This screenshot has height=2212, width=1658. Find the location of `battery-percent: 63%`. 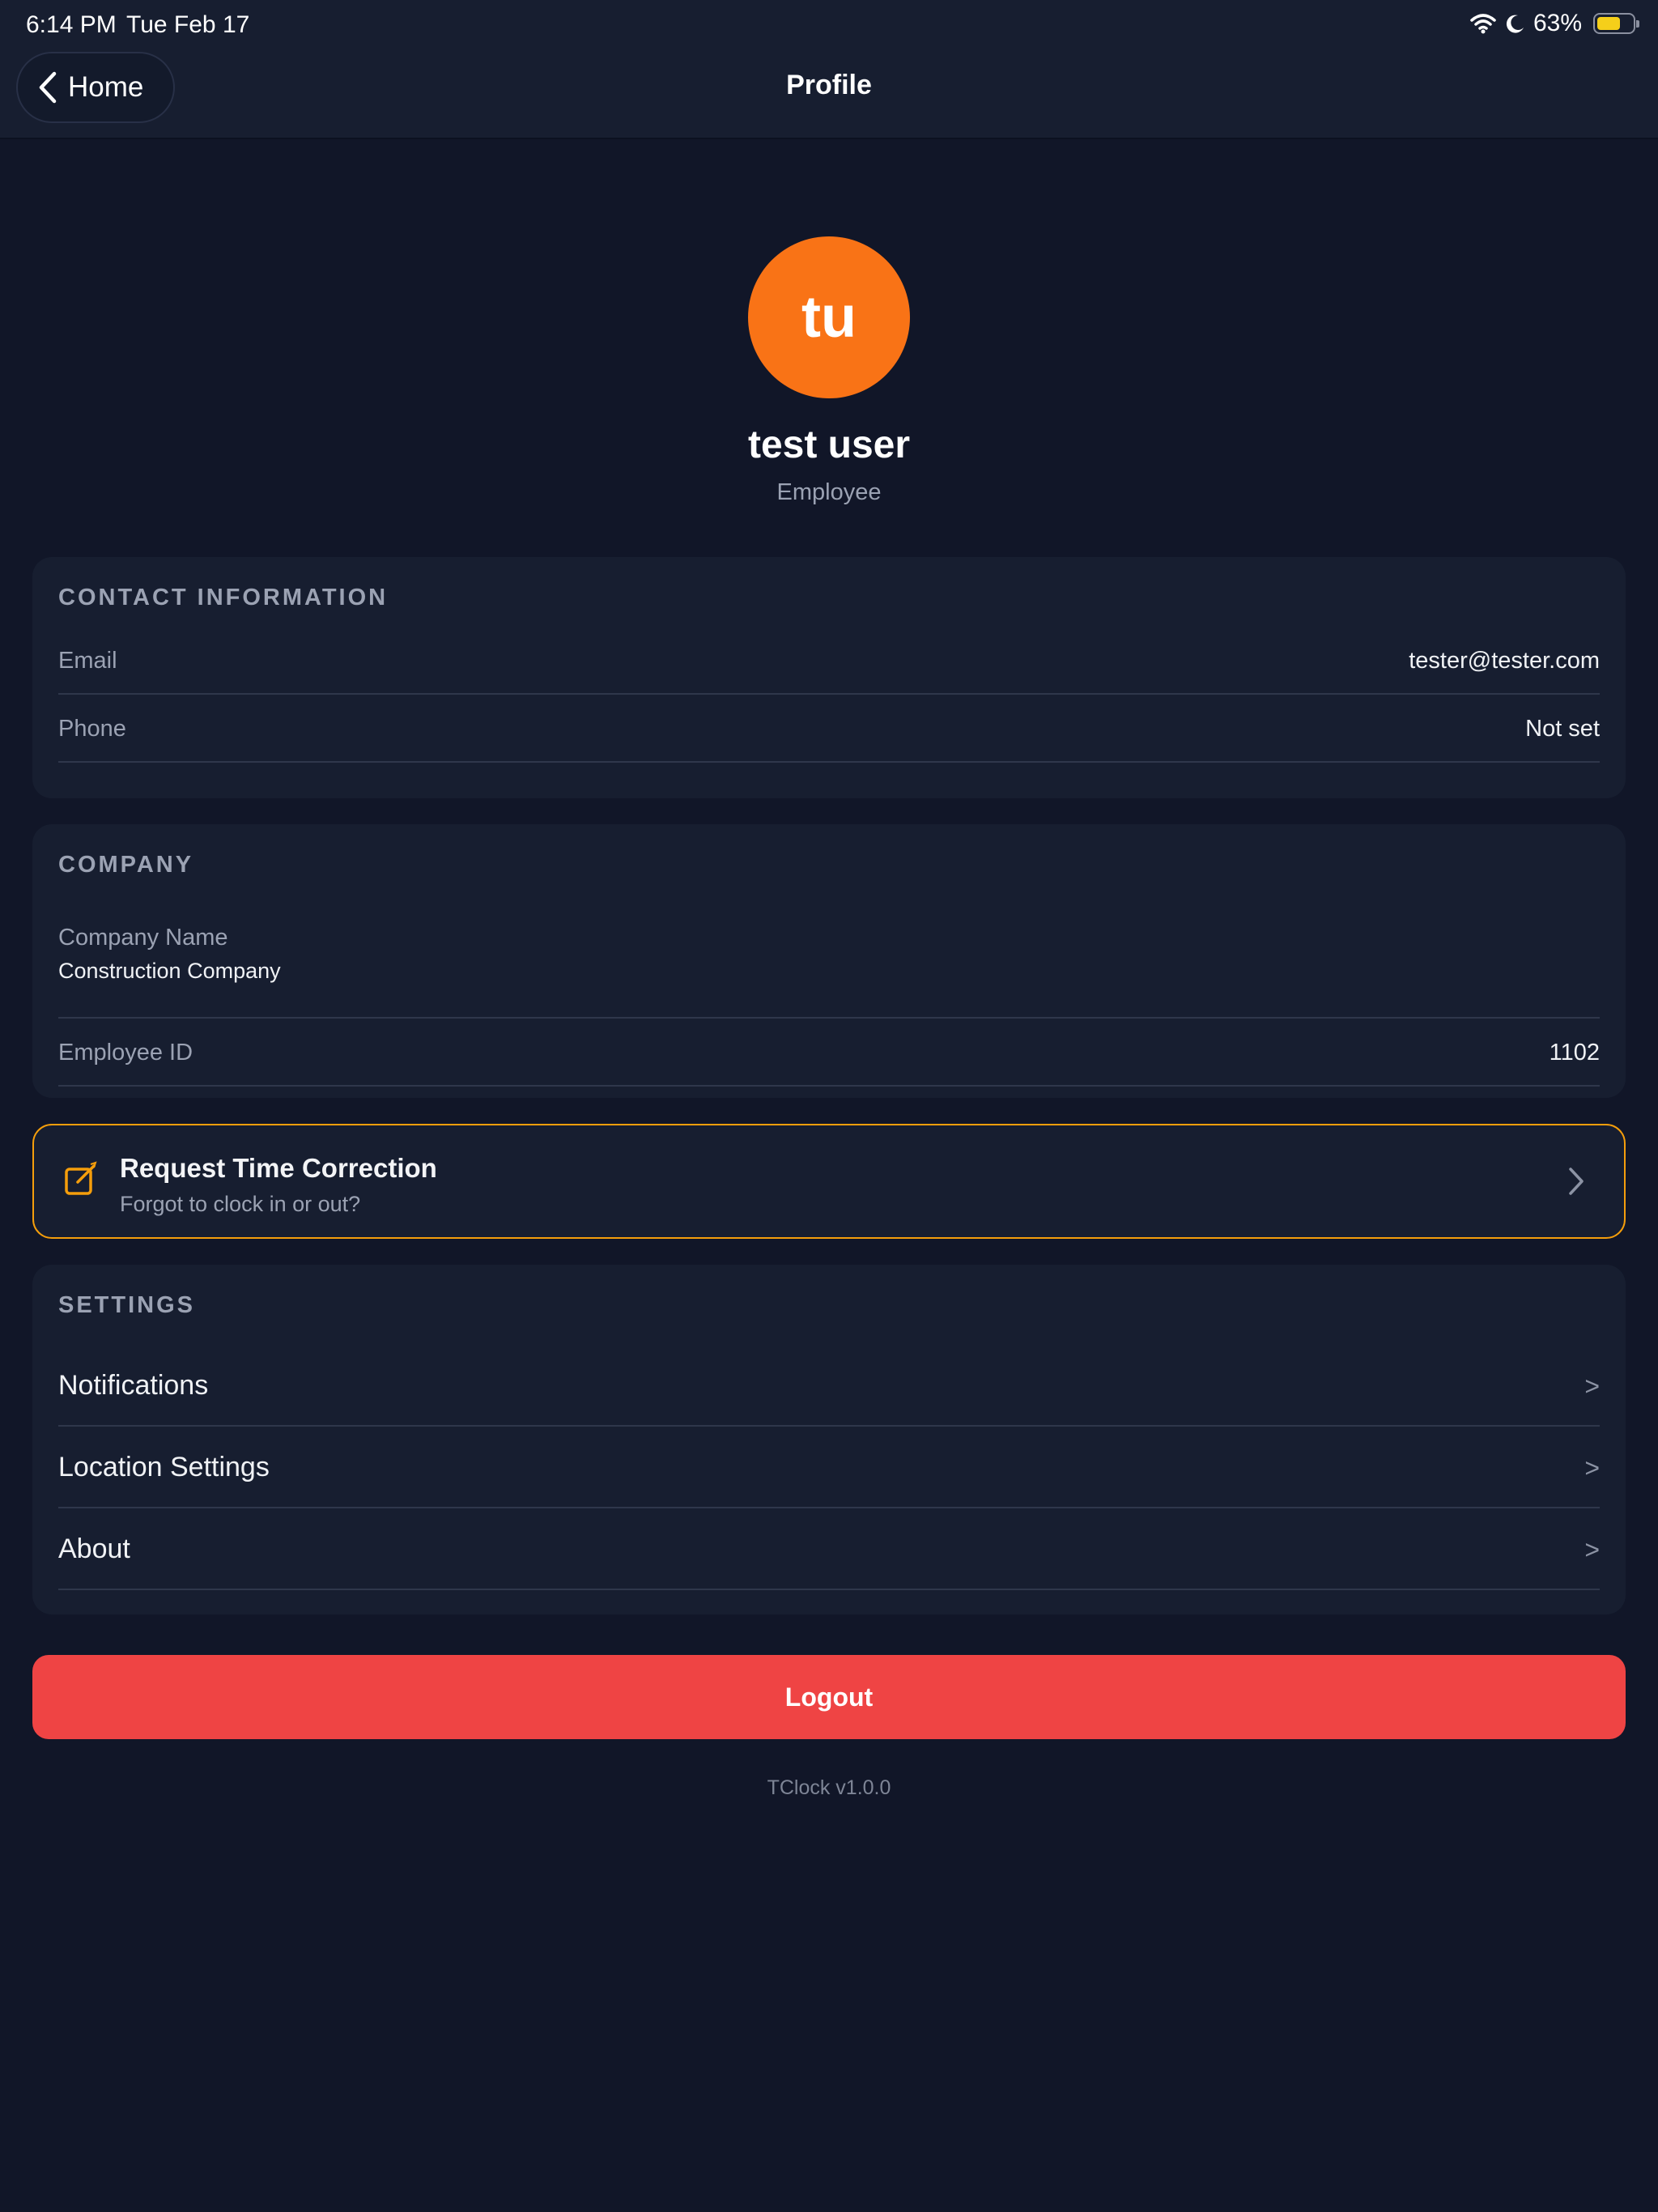

battery-percent: 63% is located at coordinates (1557, 23).